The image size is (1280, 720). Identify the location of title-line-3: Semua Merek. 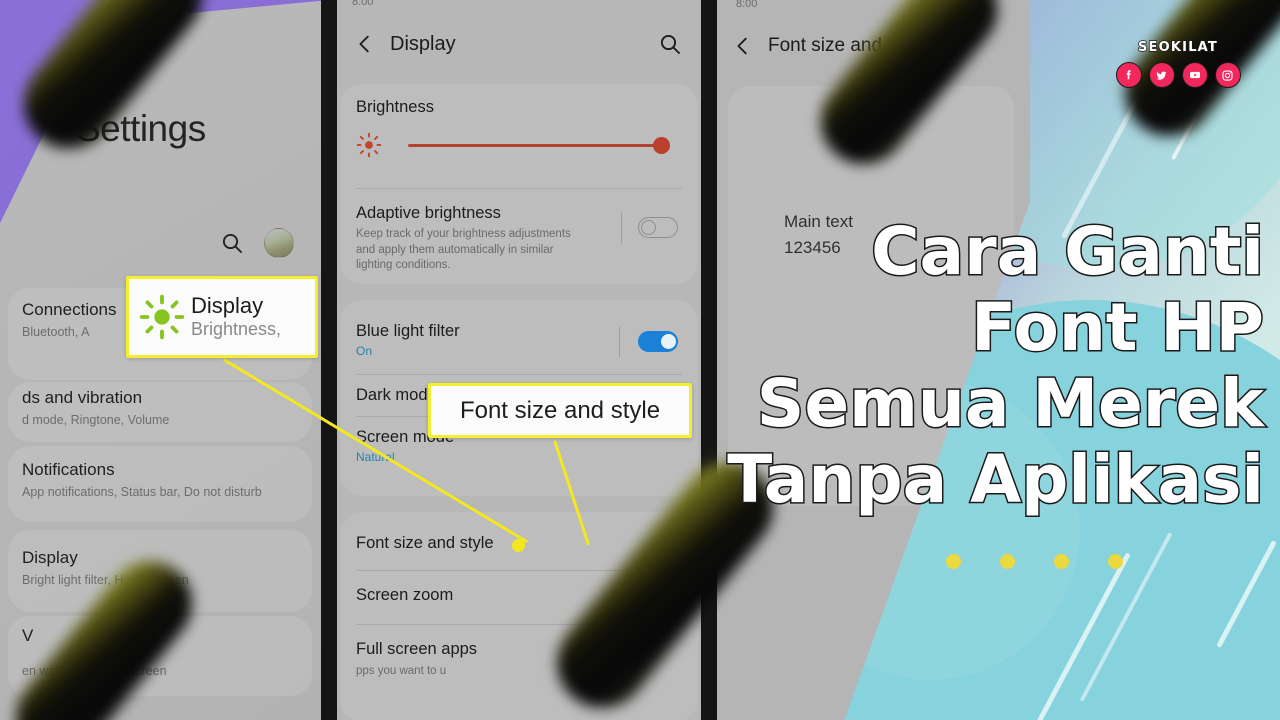
(1010, 403).